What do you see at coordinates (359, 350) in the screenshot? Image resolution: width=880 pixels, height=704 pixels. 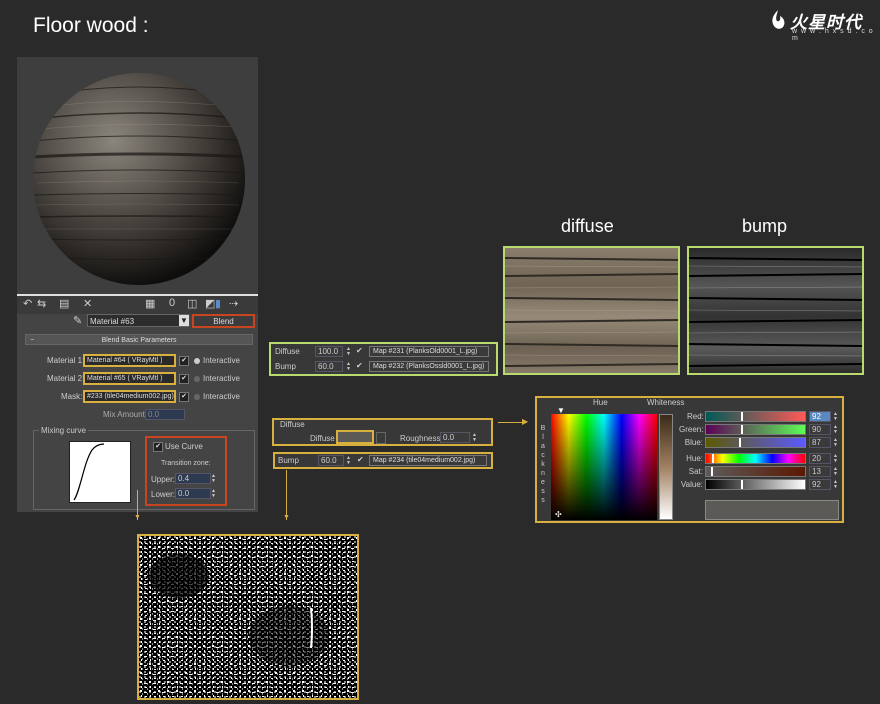 I see `diffuse-map-checkbox: ✔` at bounding box center [359, 350].